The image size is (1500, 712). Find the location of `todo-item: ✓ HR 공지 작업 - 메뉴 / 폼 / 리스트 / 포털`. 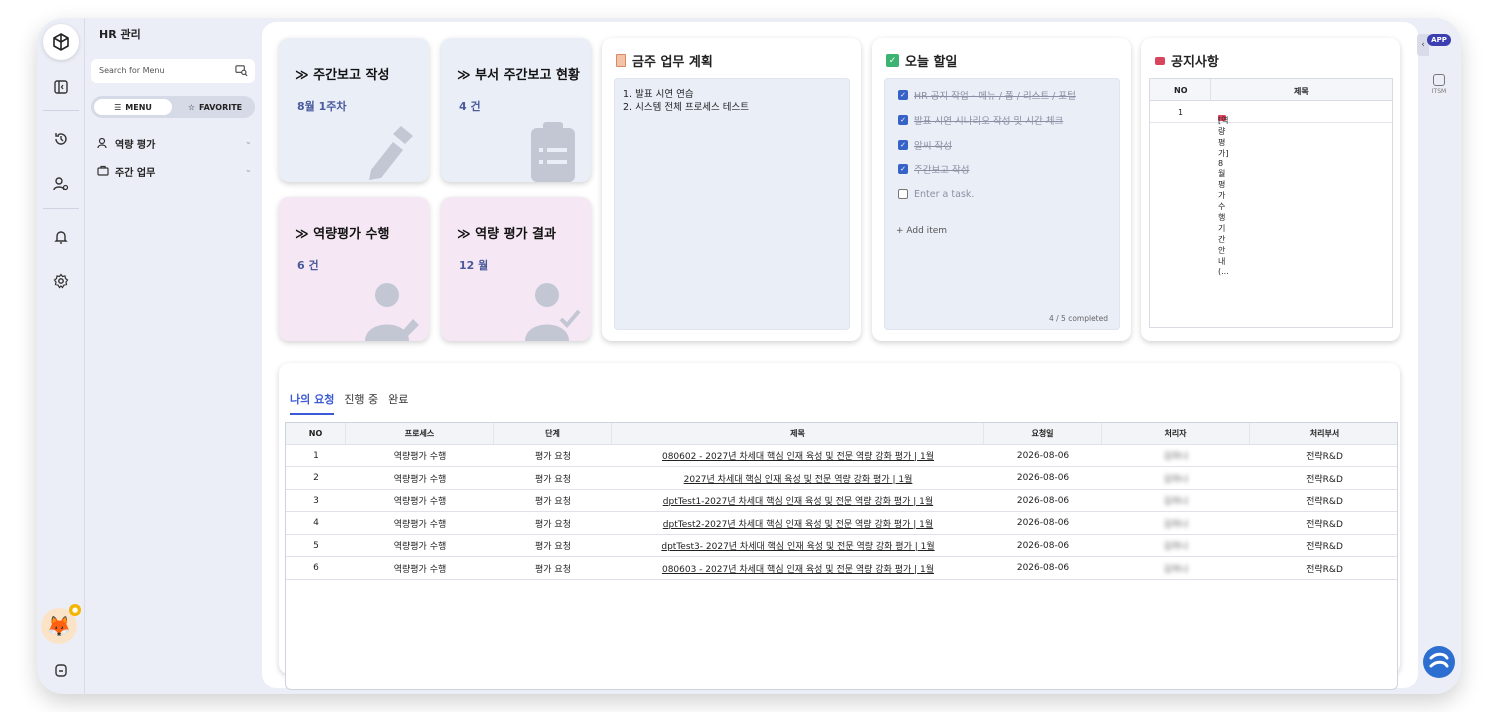

todo-item: ✓ HR 공지 작업 - 메뉴 / 폼 / 리스트 / 포털 is located at coordinates (987, 95).